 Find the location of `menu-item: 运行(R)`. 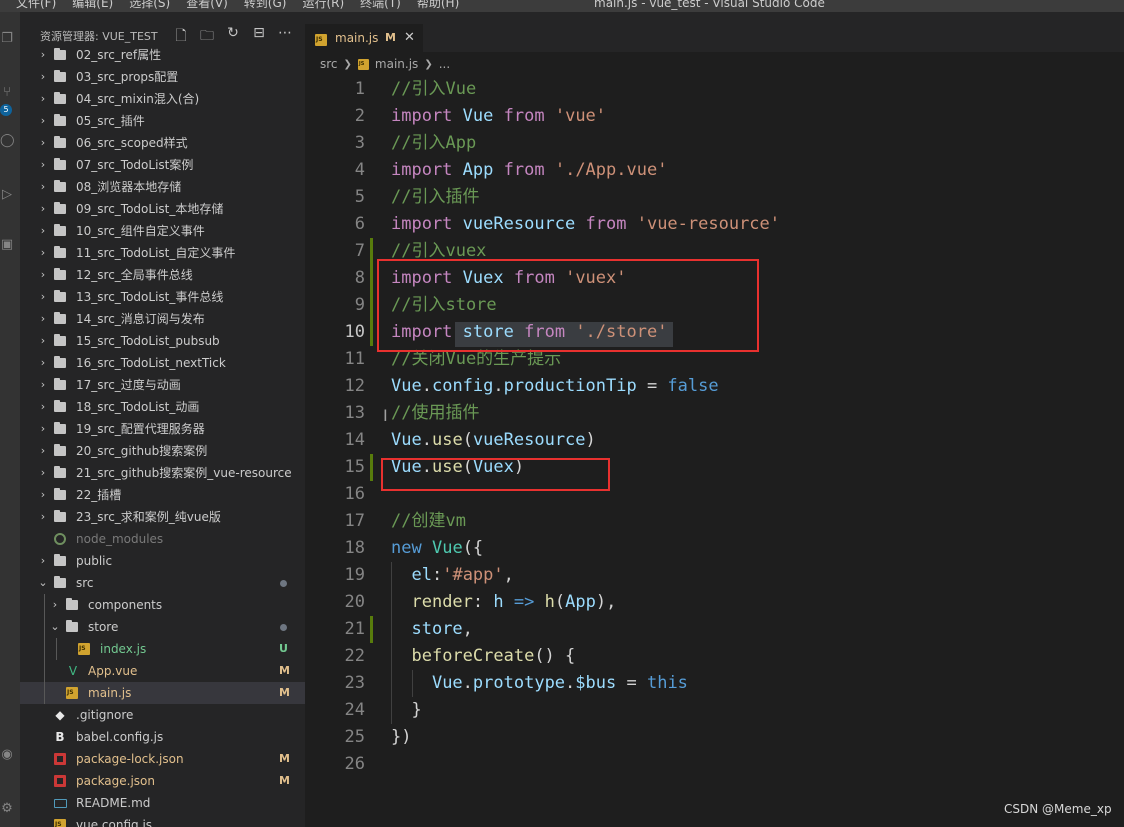

menu-item: 运行(R) is located at coordinates (323, 5).